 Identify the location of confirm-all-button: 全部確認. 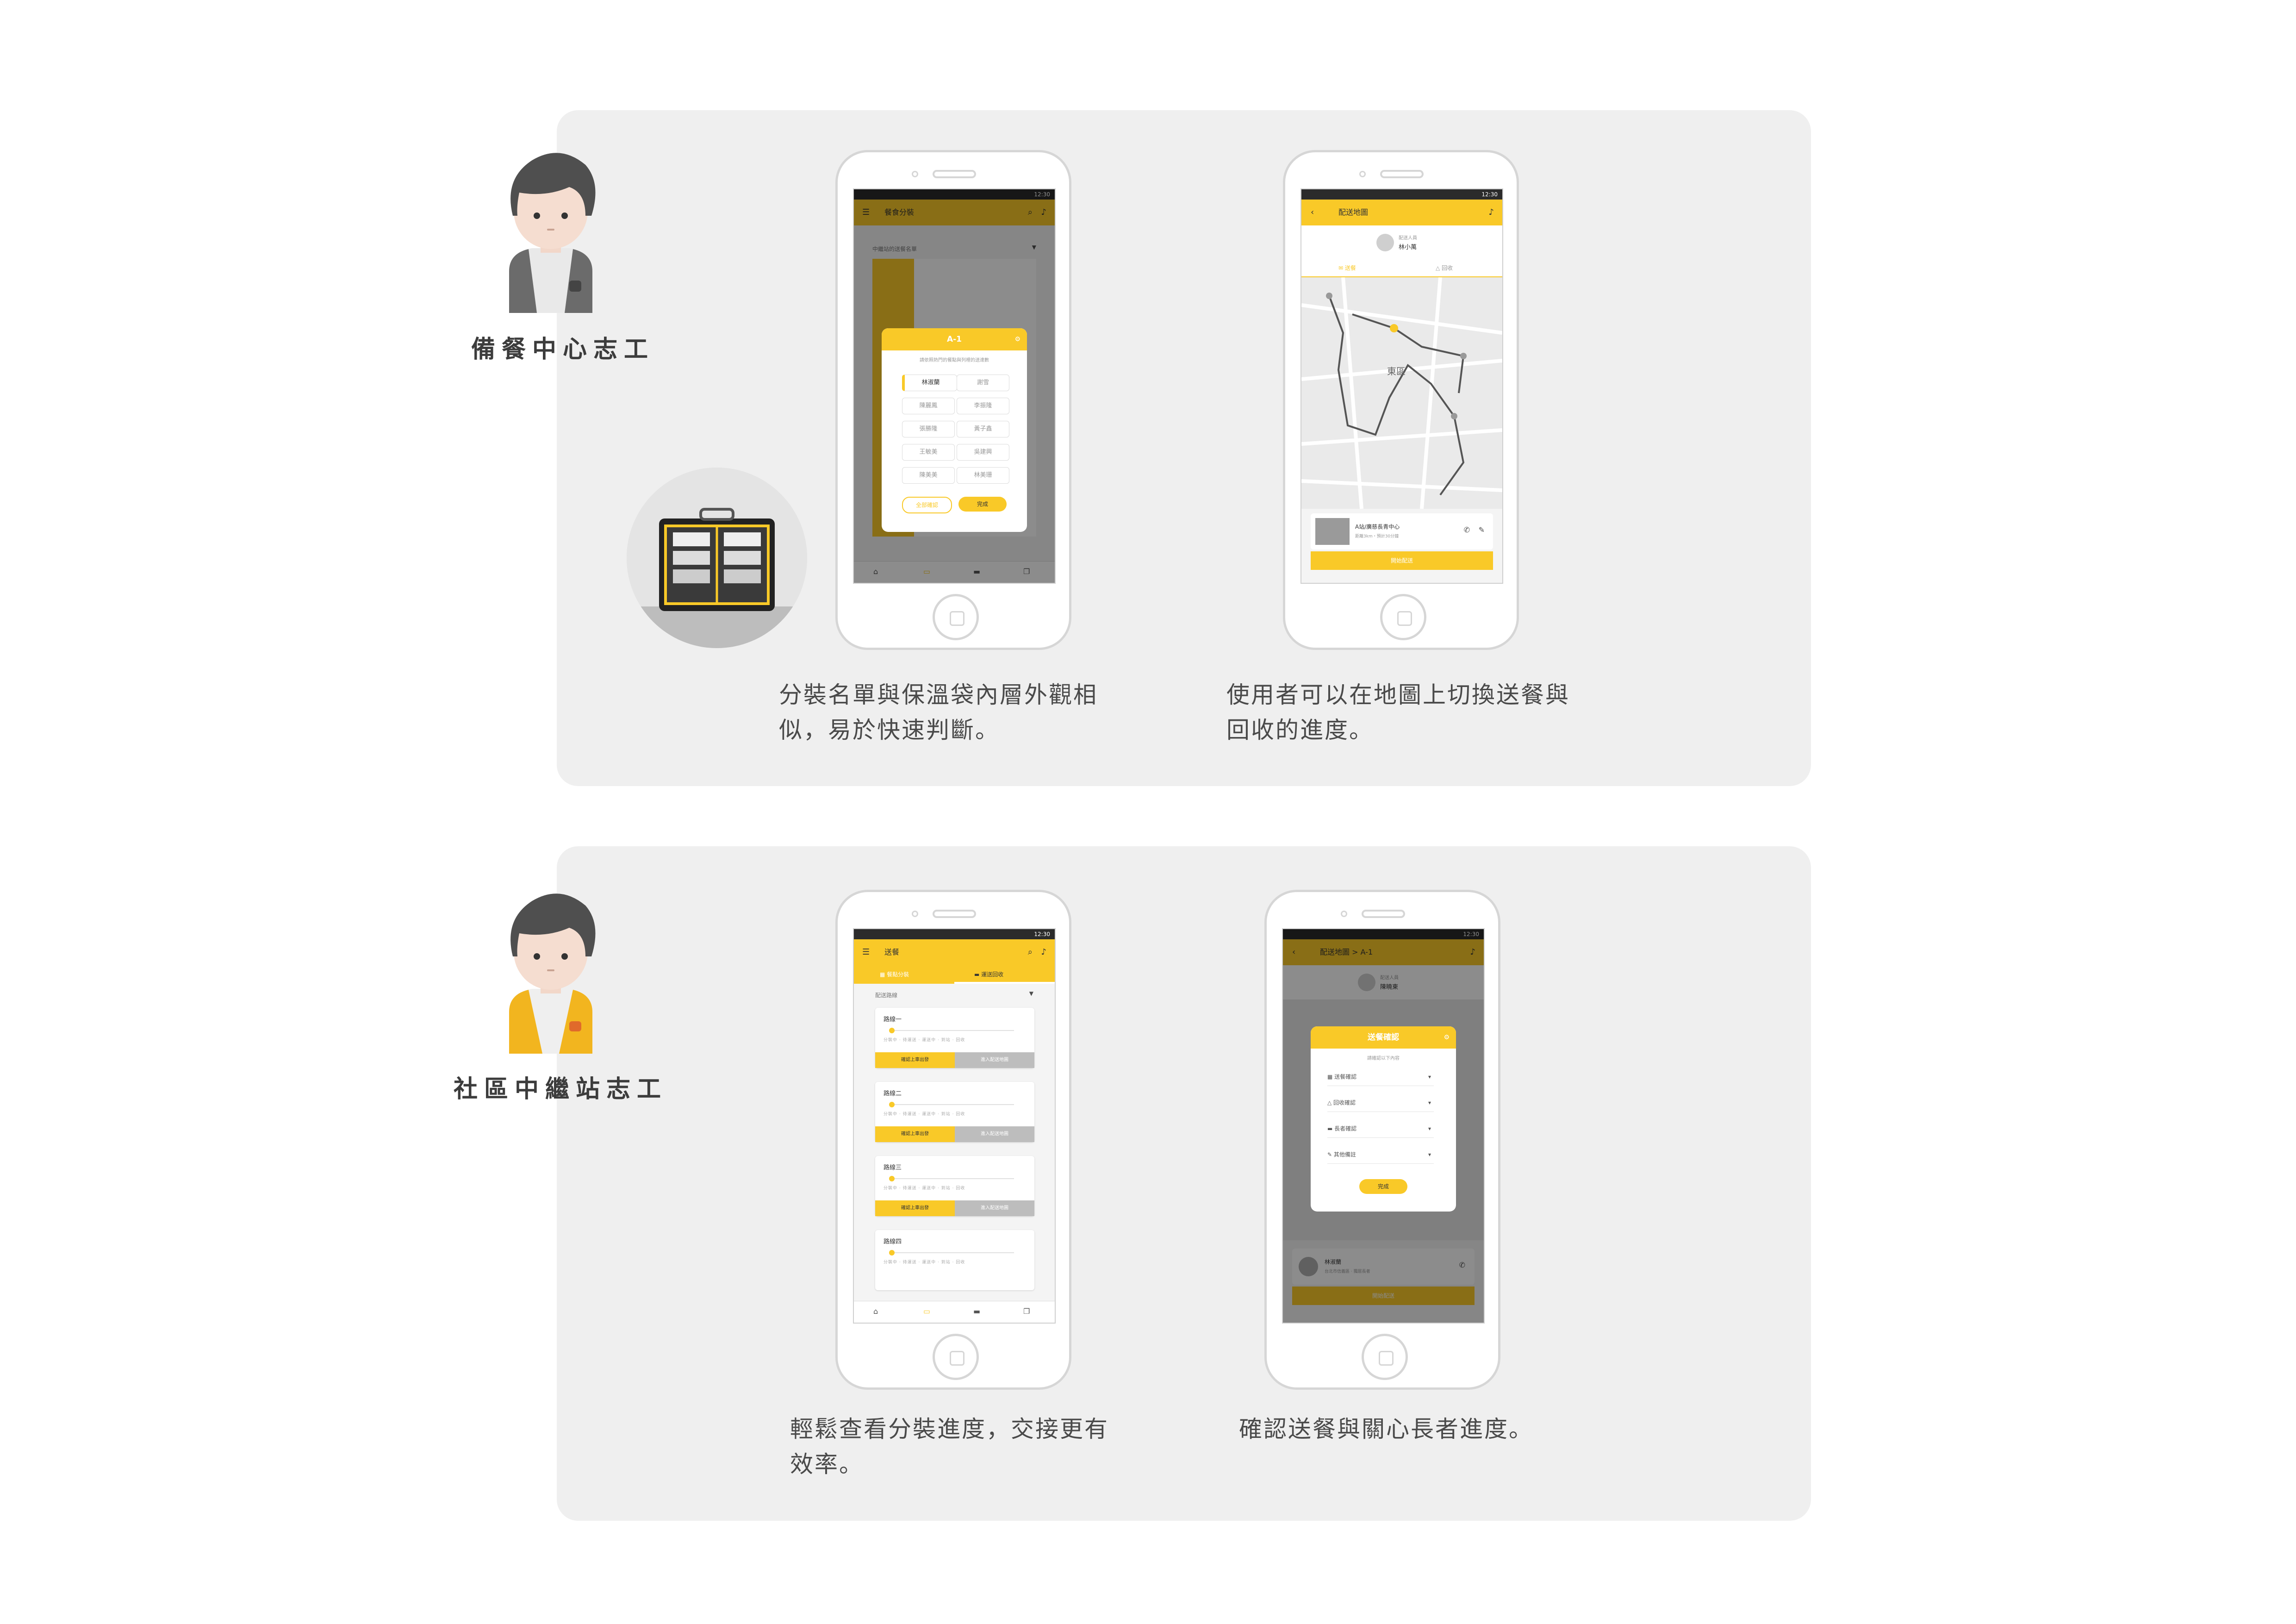
(927, 505).